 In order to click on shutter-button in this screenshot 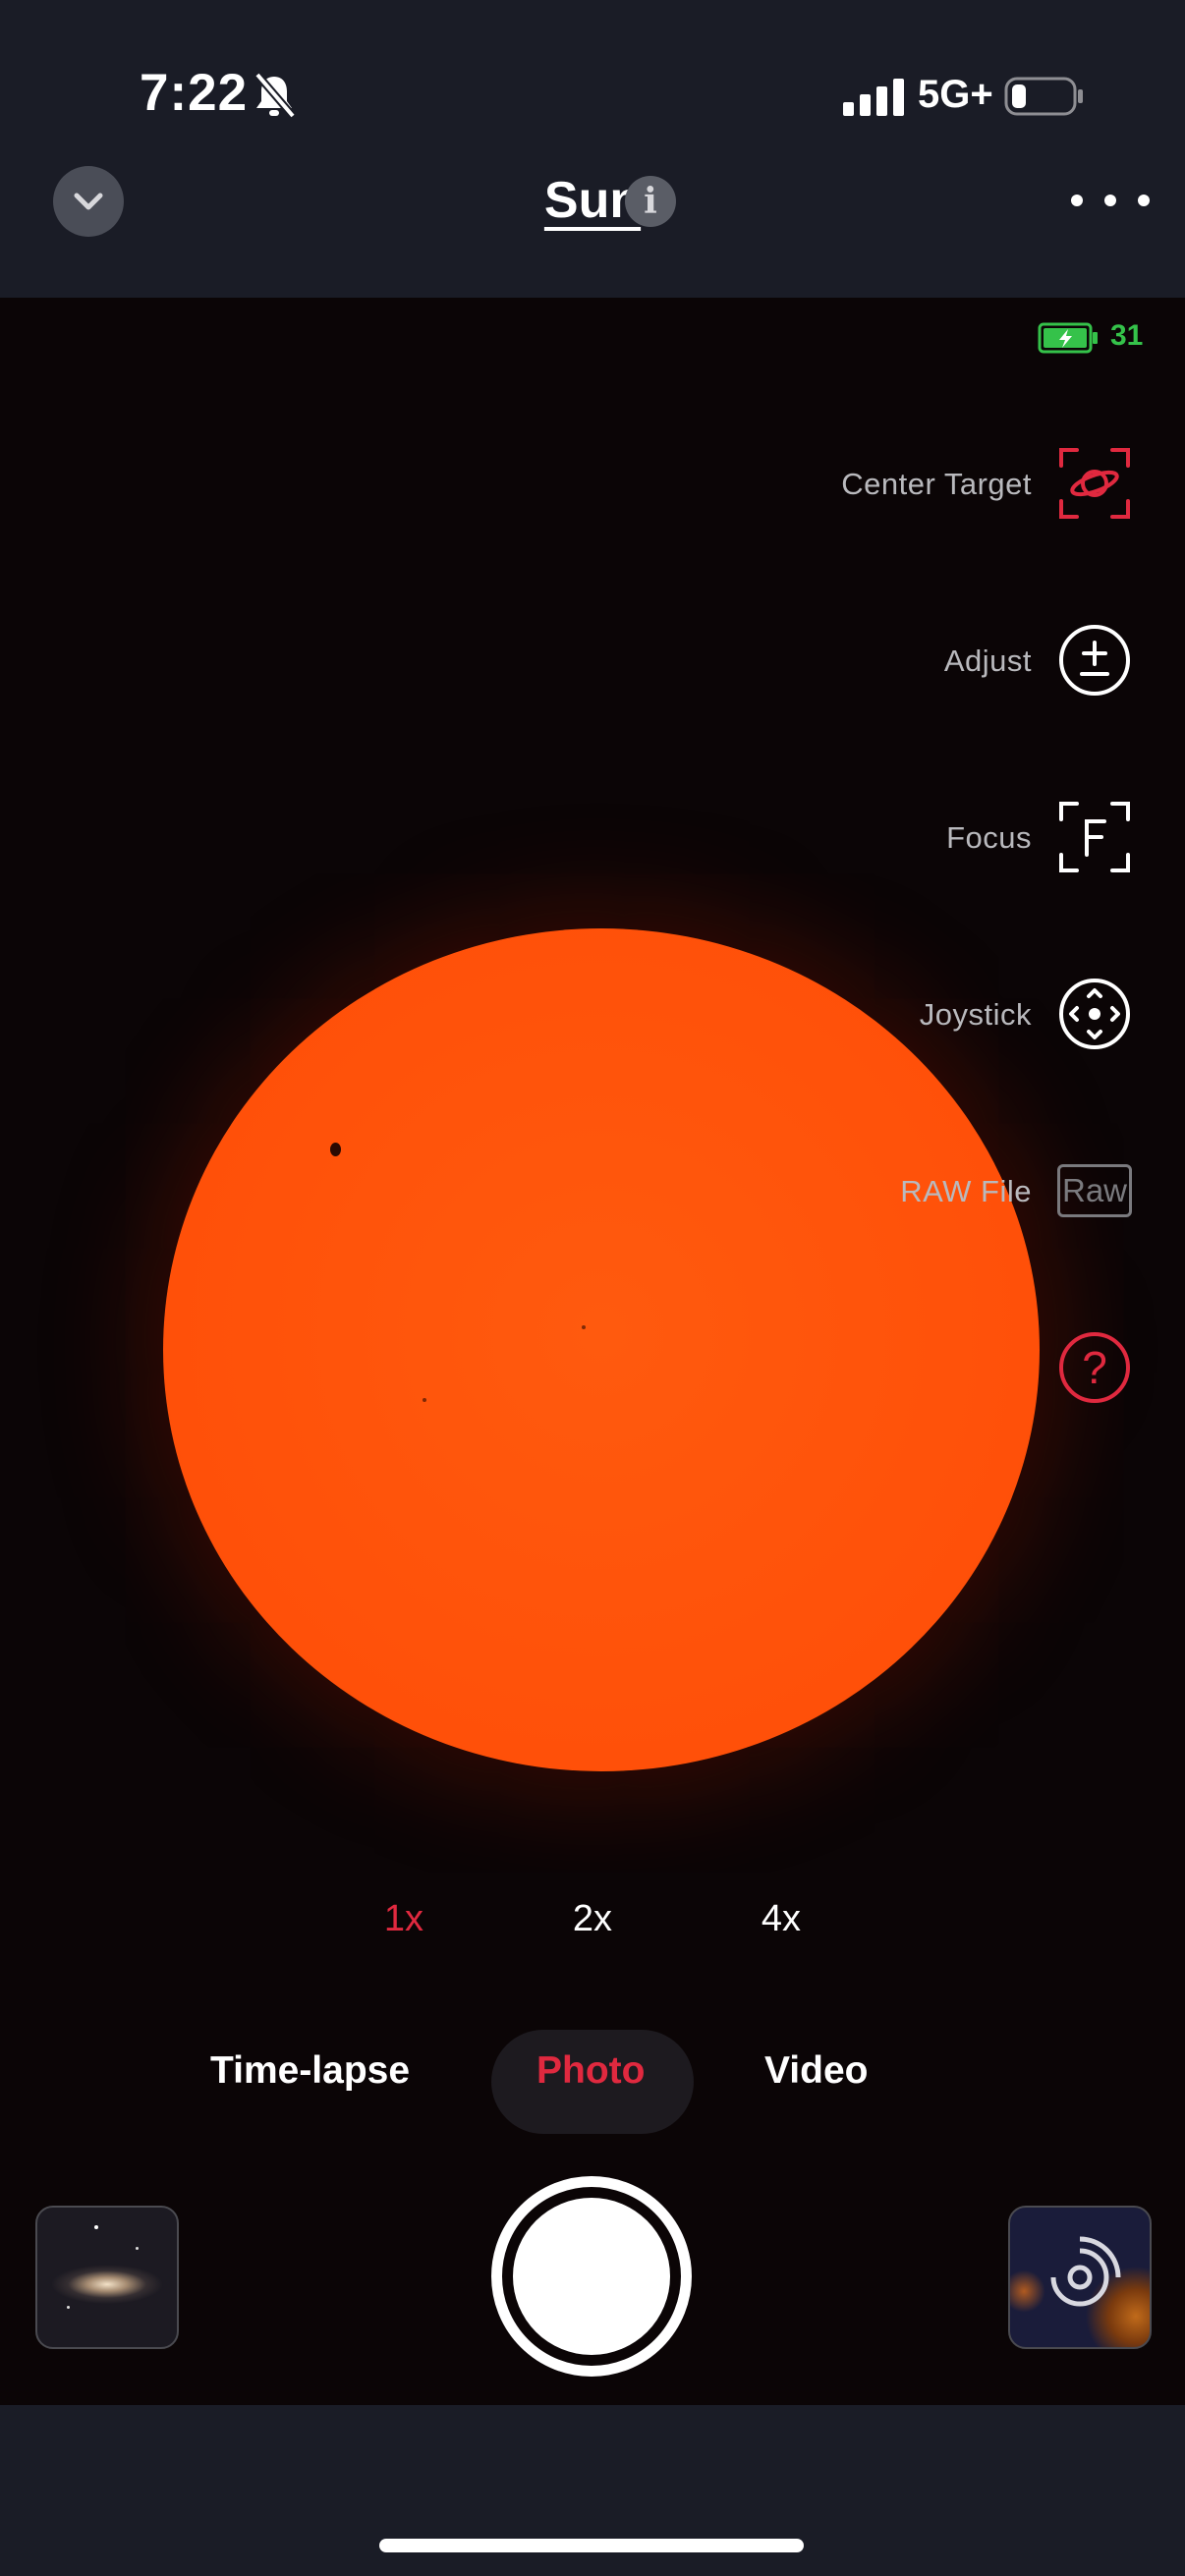, I will do `click(592, 2276)`.